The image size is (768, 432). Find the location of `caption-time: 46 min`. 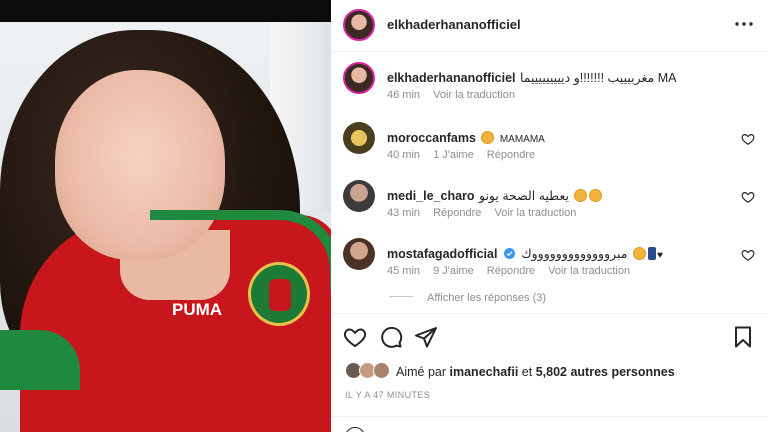

caption-time: 46 min is located at coordinates (403, 95).